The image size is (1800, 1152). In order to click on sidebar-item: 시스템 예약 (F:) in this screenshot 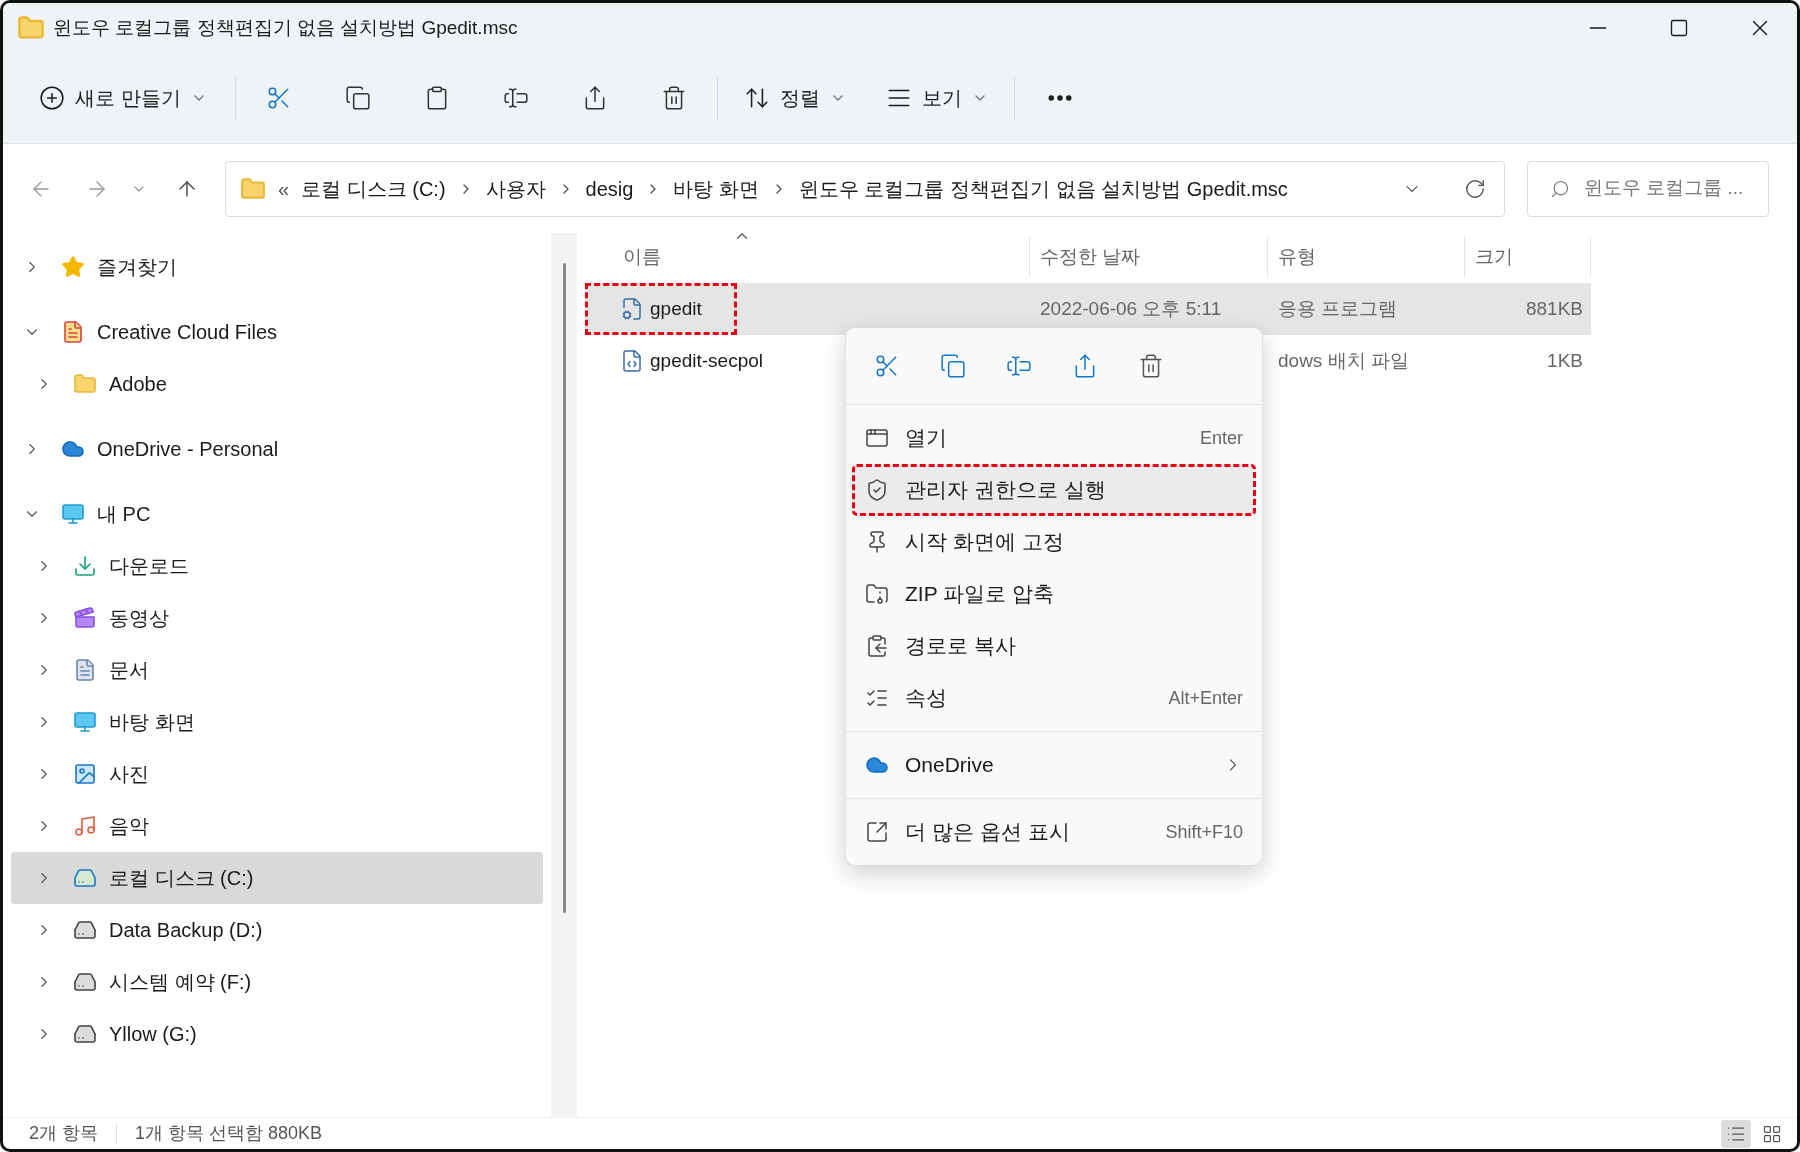, I will do `click(277, 982)`.